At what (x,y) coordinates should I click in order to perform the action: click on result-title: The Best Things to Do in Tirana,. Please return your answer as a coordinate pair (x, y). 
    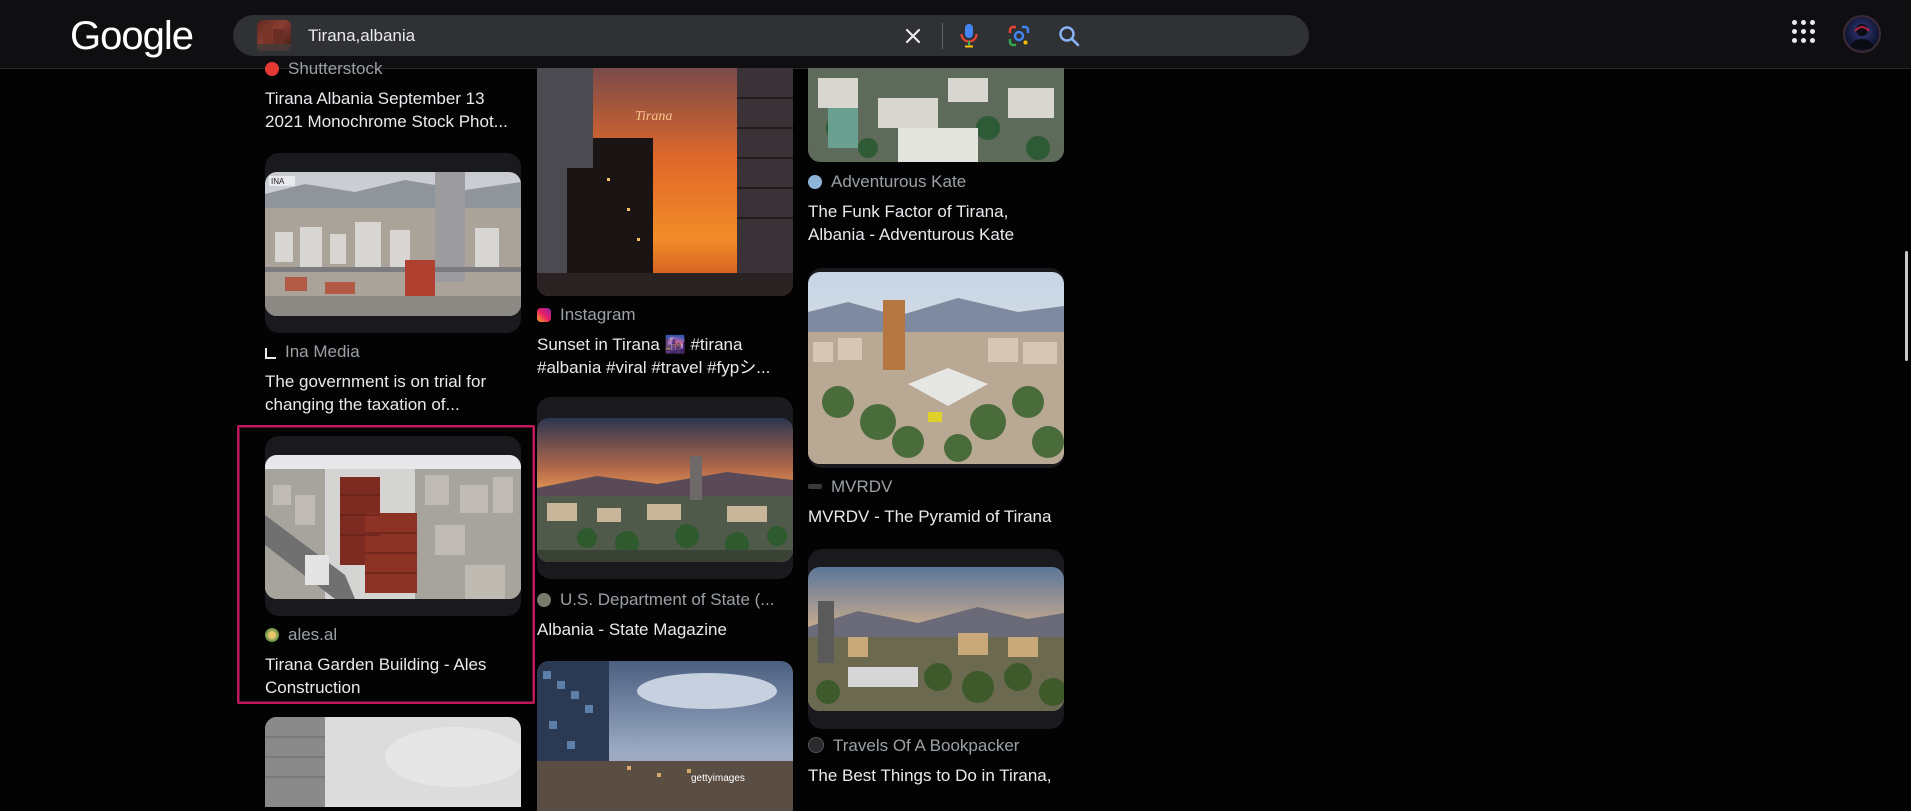
    Looking at the image, I should click on (936, 775).